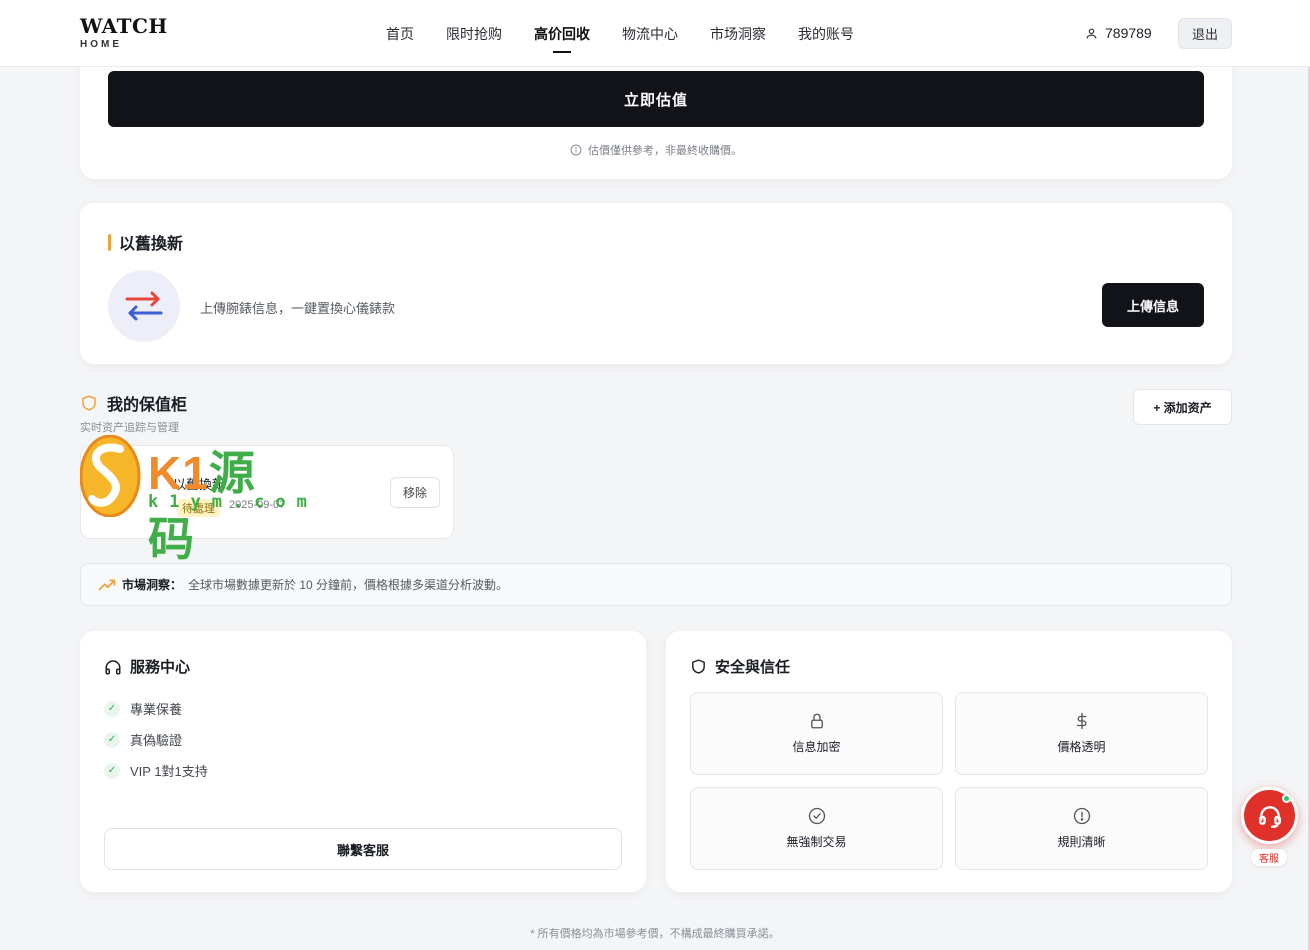 This screenshot has width=1310, height=950. What do you see at coordinates (1081, 828) in the screenshot?
I see `security-tile-clear-rules: 規則清晰` at bounding box center [1081, 828].